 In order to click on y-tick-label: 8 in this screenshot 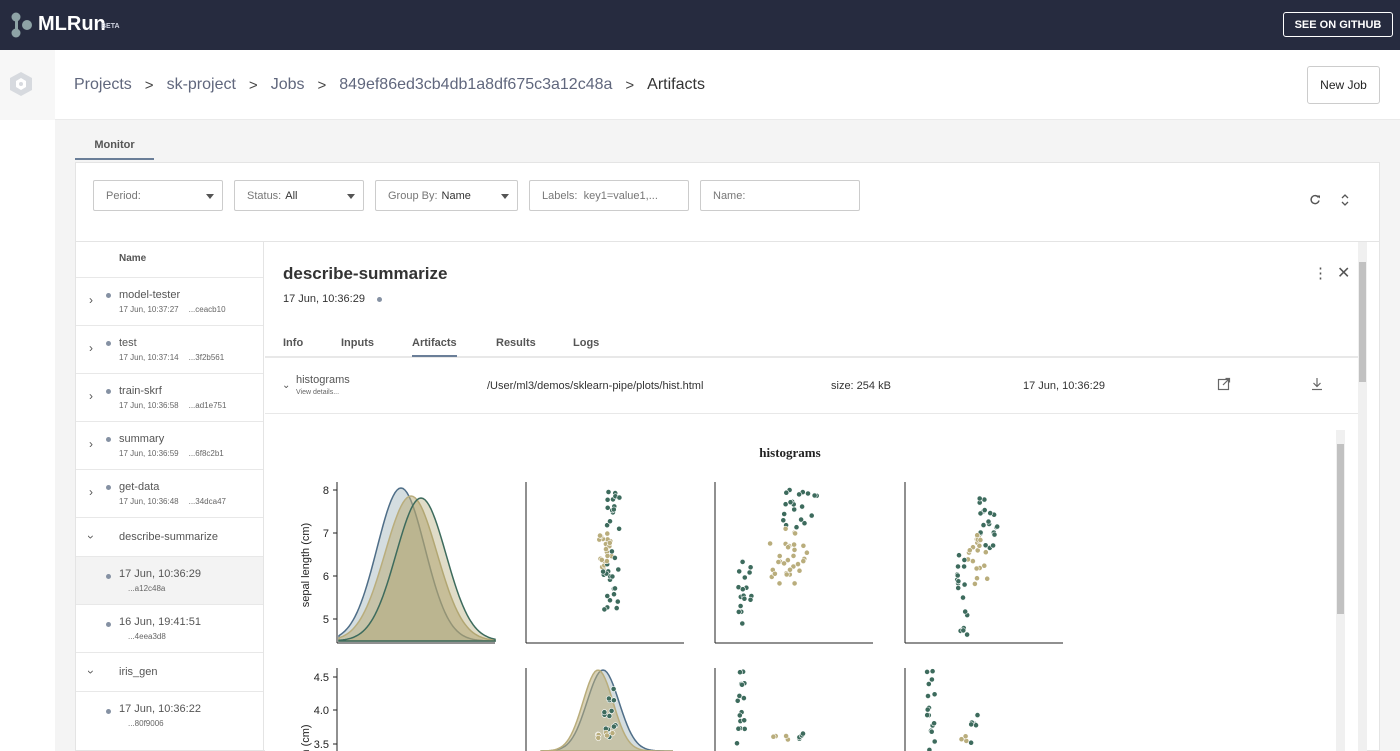, I will do `click(326, 491)`.